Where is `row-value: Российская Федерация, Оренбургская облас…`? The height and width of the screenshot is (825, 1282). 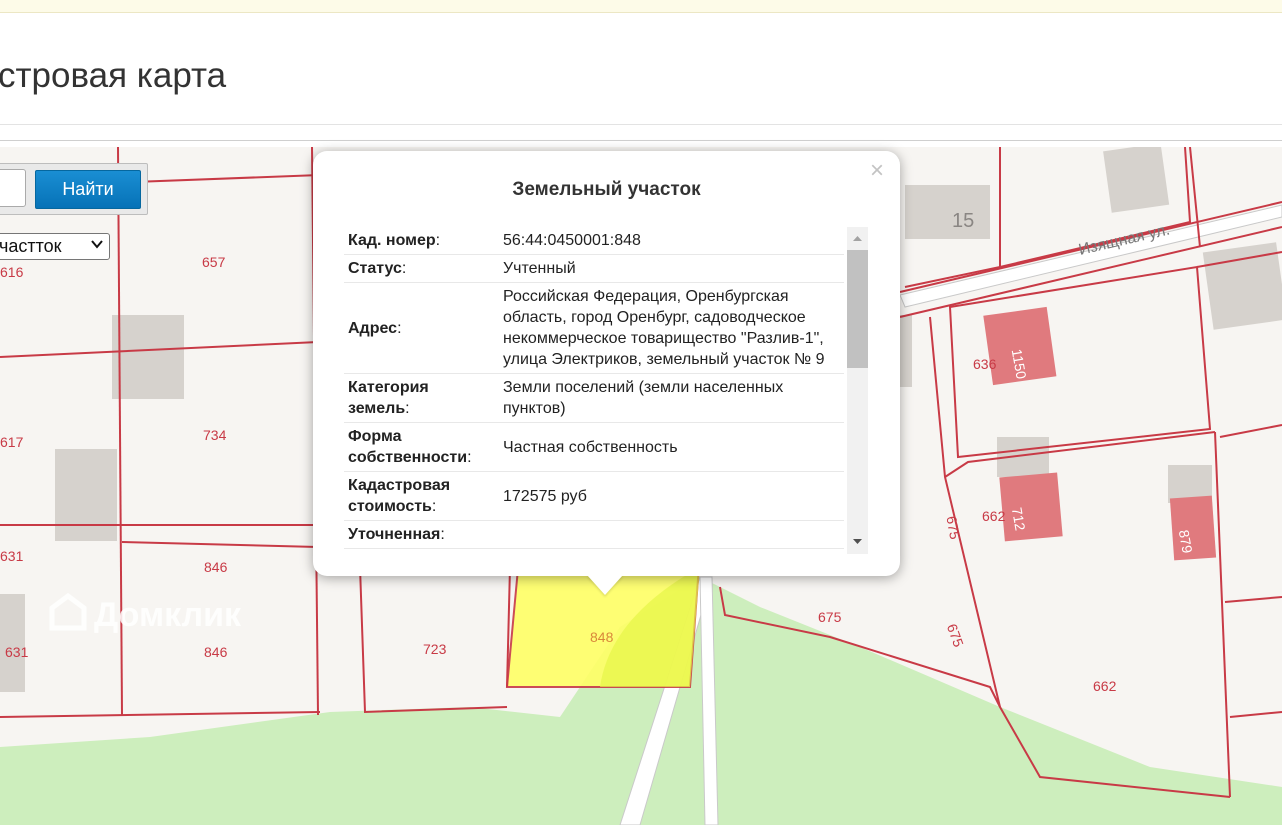
row-value: Российская Федерация, Оренбургская облас… is located at coordinates (669, 328).